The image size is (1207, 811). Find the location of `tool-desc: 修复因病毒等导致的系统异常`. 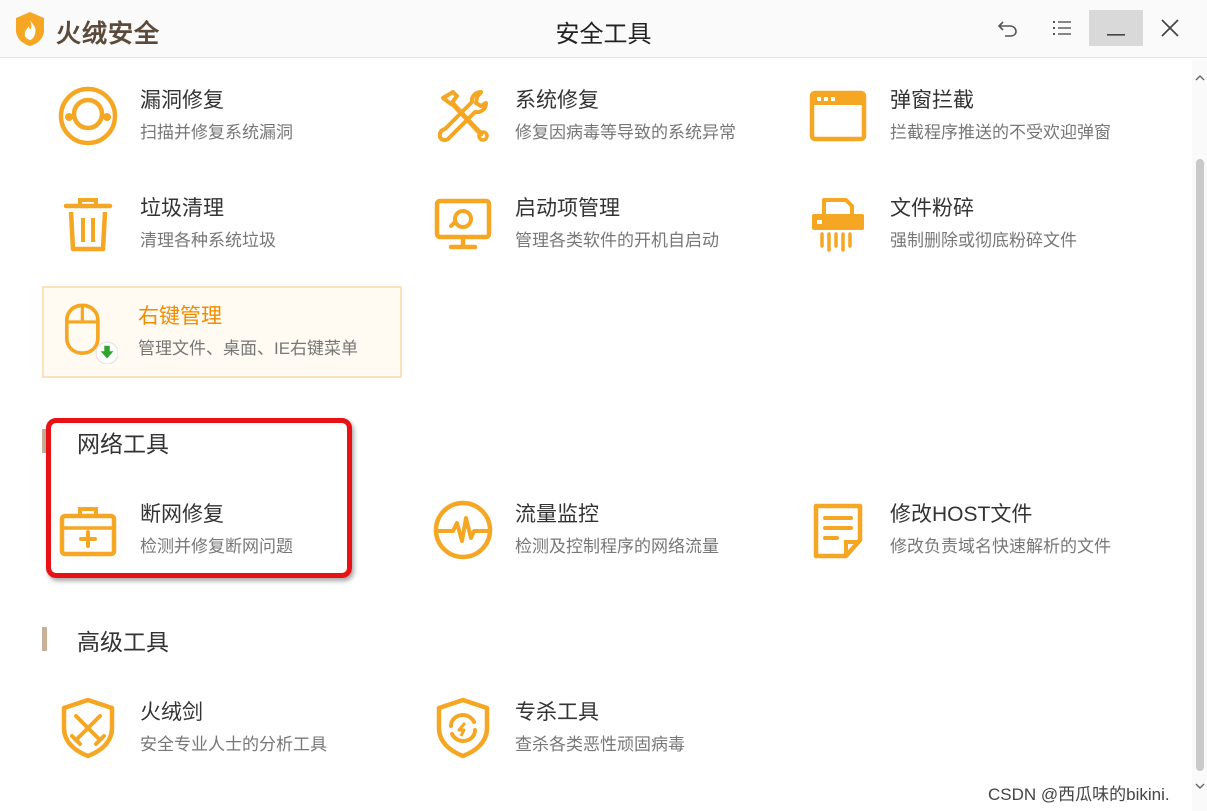

tool-desc: 修复因病毒等导致的系统异常 is located at coordinates (625, 132).